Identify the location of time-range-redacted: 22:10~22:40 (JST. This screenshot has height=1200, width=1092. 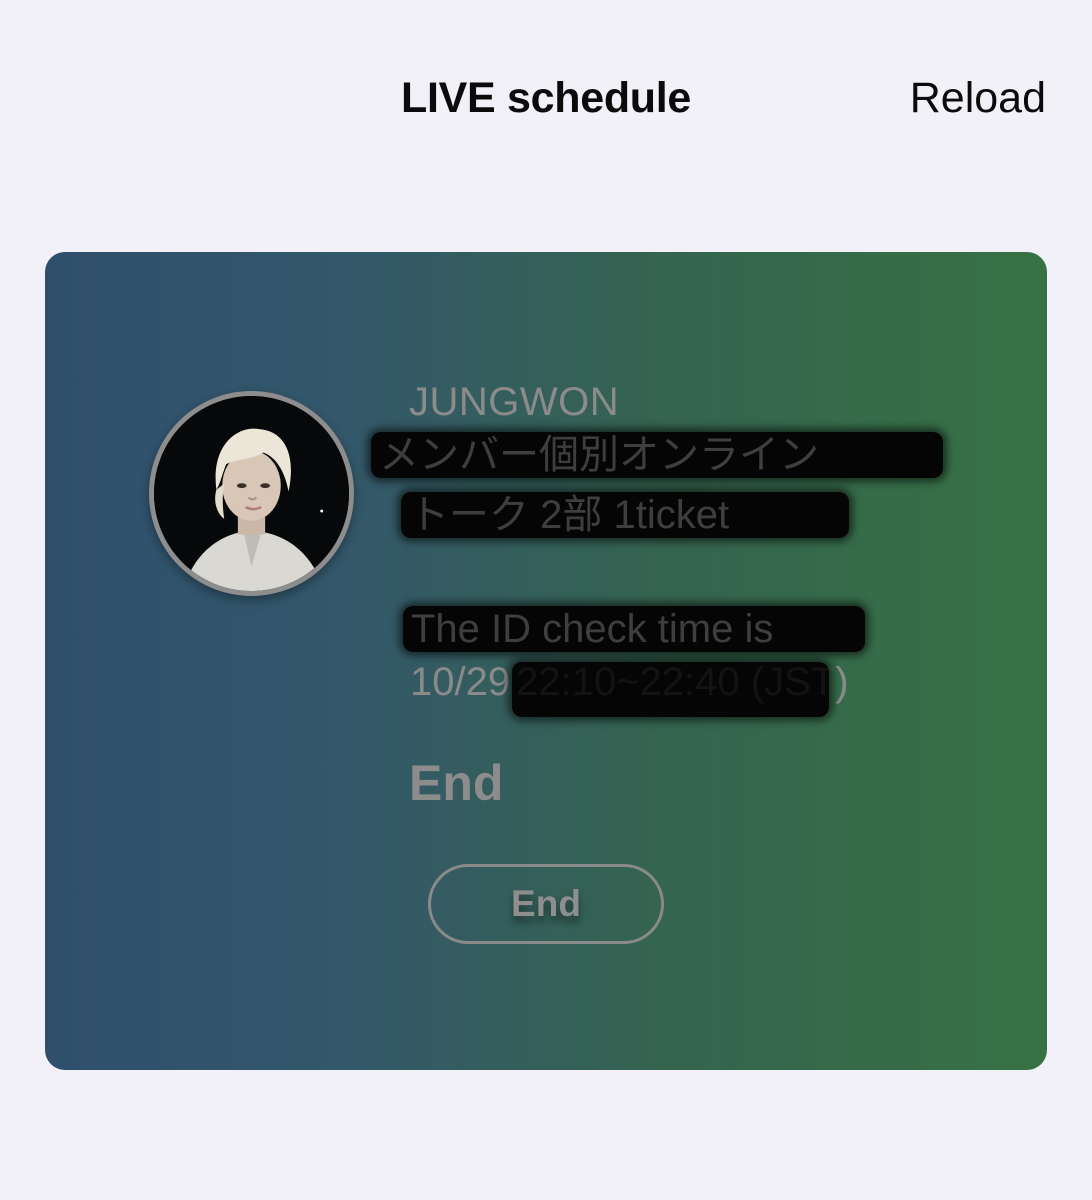
(674, 688).